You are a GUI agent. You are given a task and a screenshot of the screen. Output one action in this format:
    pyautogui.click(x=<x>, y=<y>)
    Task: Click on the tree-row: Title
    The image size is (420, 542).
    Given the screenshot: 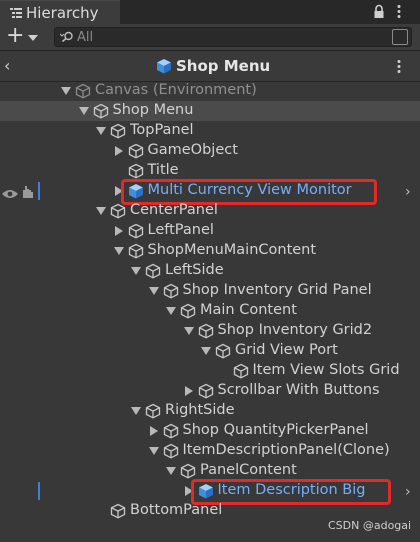 What is the action you would take?
    pyautogui.click(x=210, y=171)
    